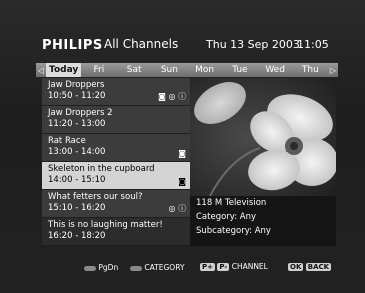 The width and height of the screenshot is (365, 293). I want to click on day-selector: ◁ Today Fri Sat Sun Mon Tue Wed Thu ▷, so click(187, 70).